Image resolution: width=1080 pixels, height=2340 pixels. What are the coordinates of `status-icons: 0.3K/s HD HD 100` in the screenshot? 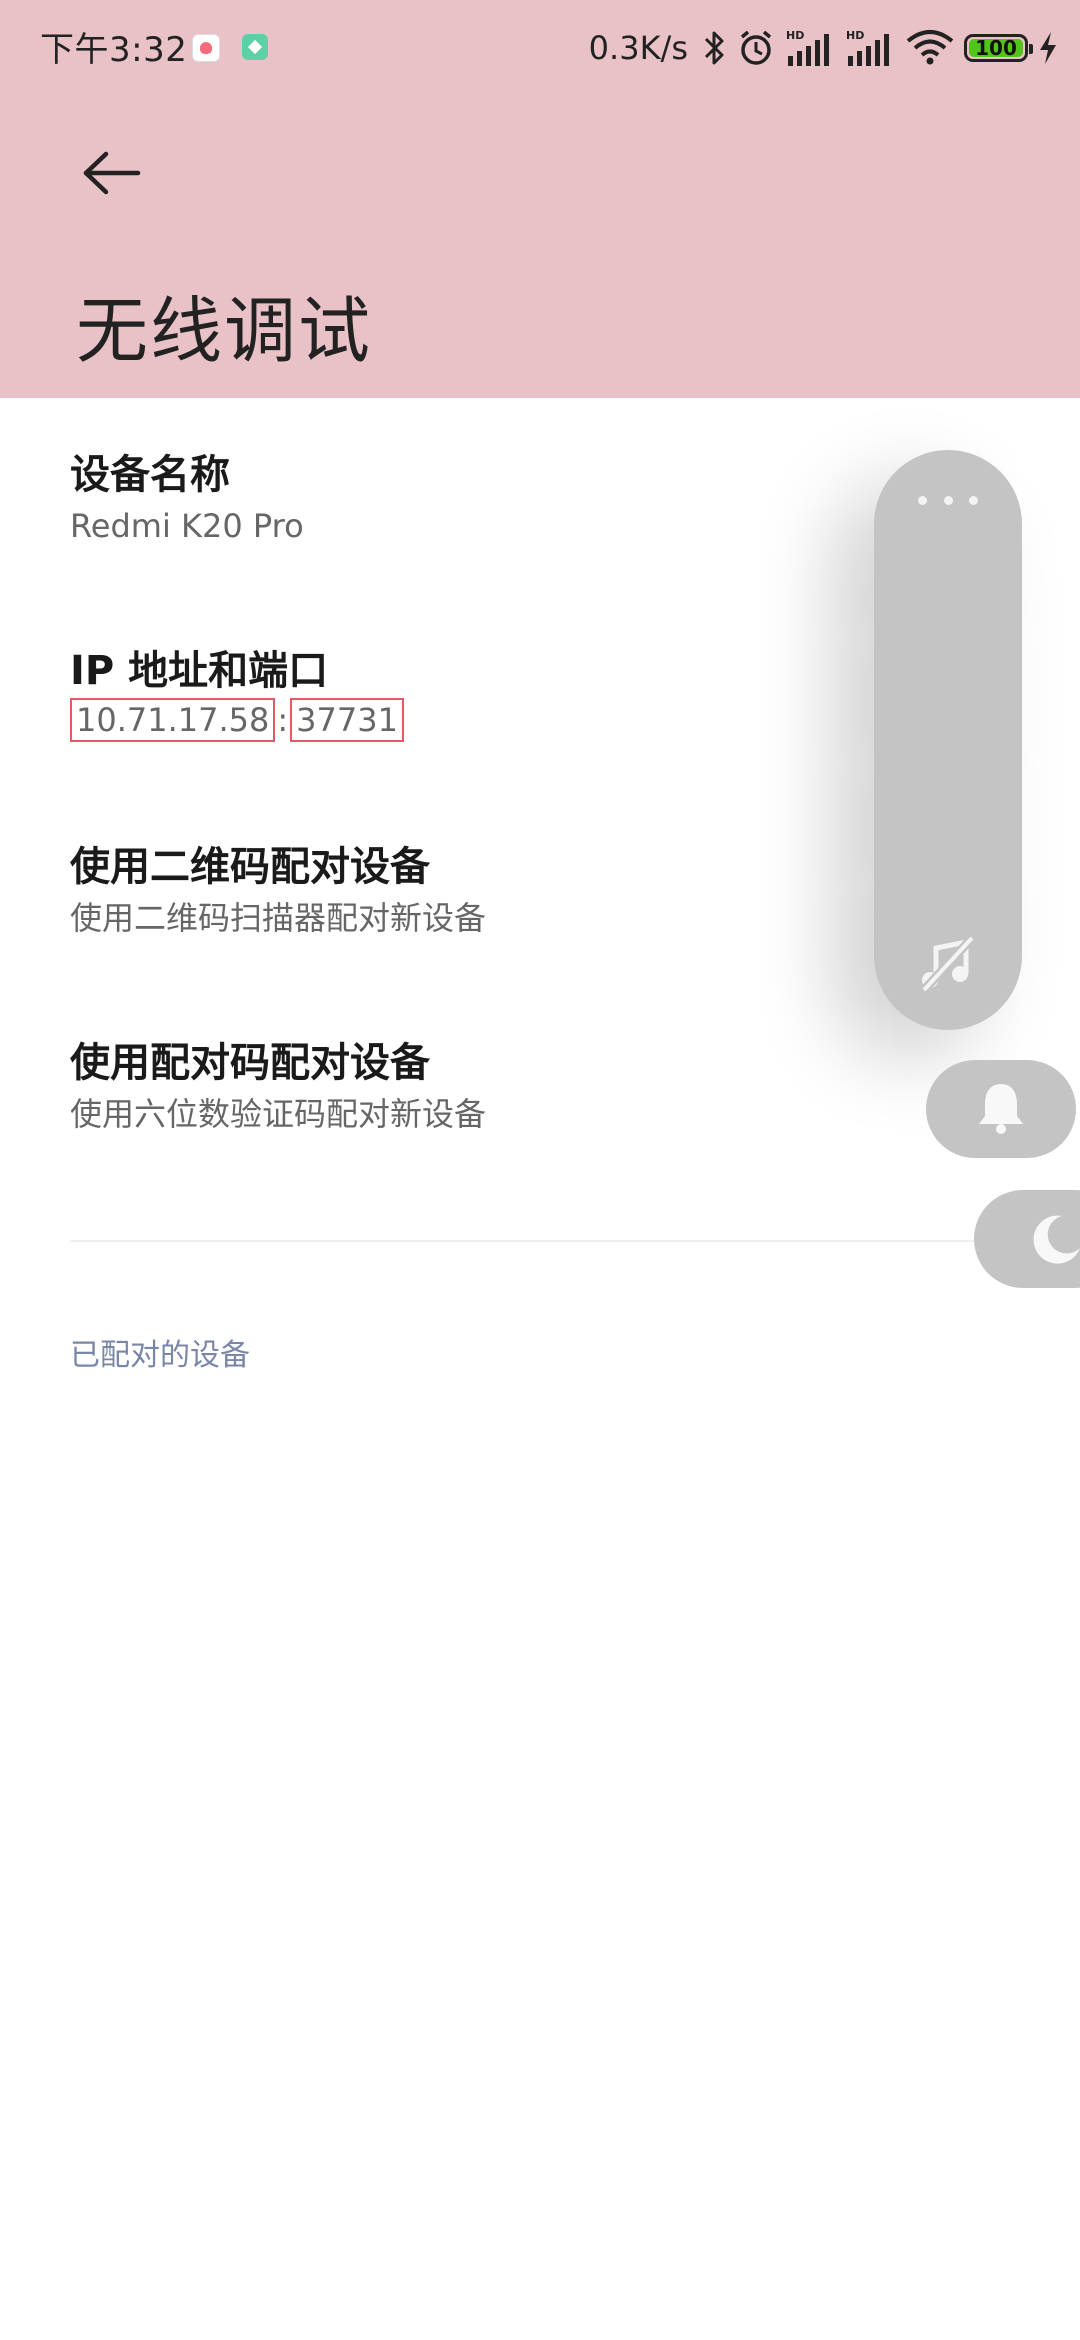 It's located at (823, 48).